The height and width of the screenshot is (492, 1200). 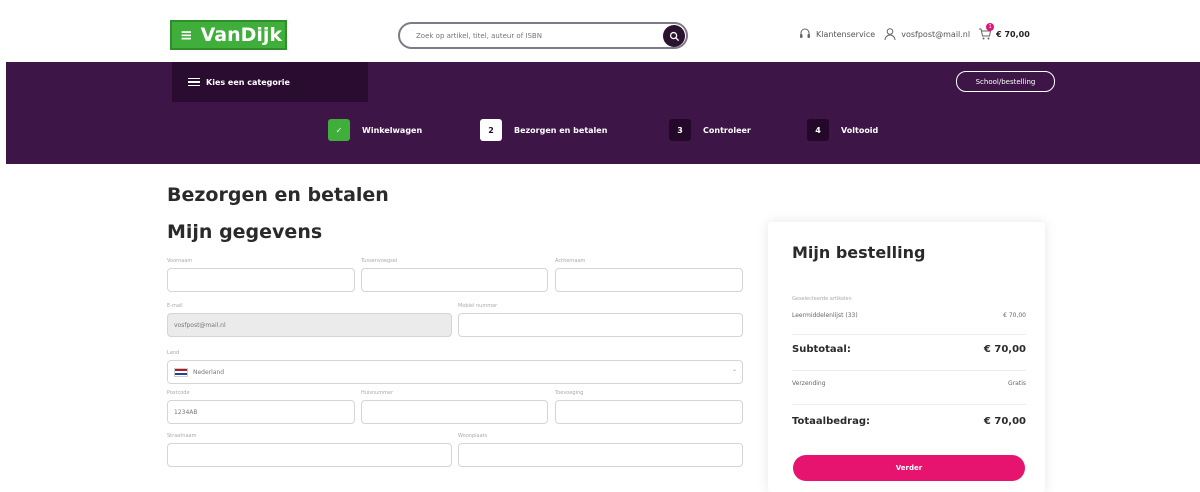 I want to click on step-review: 3 Controleer, so click(x=710, y=130).